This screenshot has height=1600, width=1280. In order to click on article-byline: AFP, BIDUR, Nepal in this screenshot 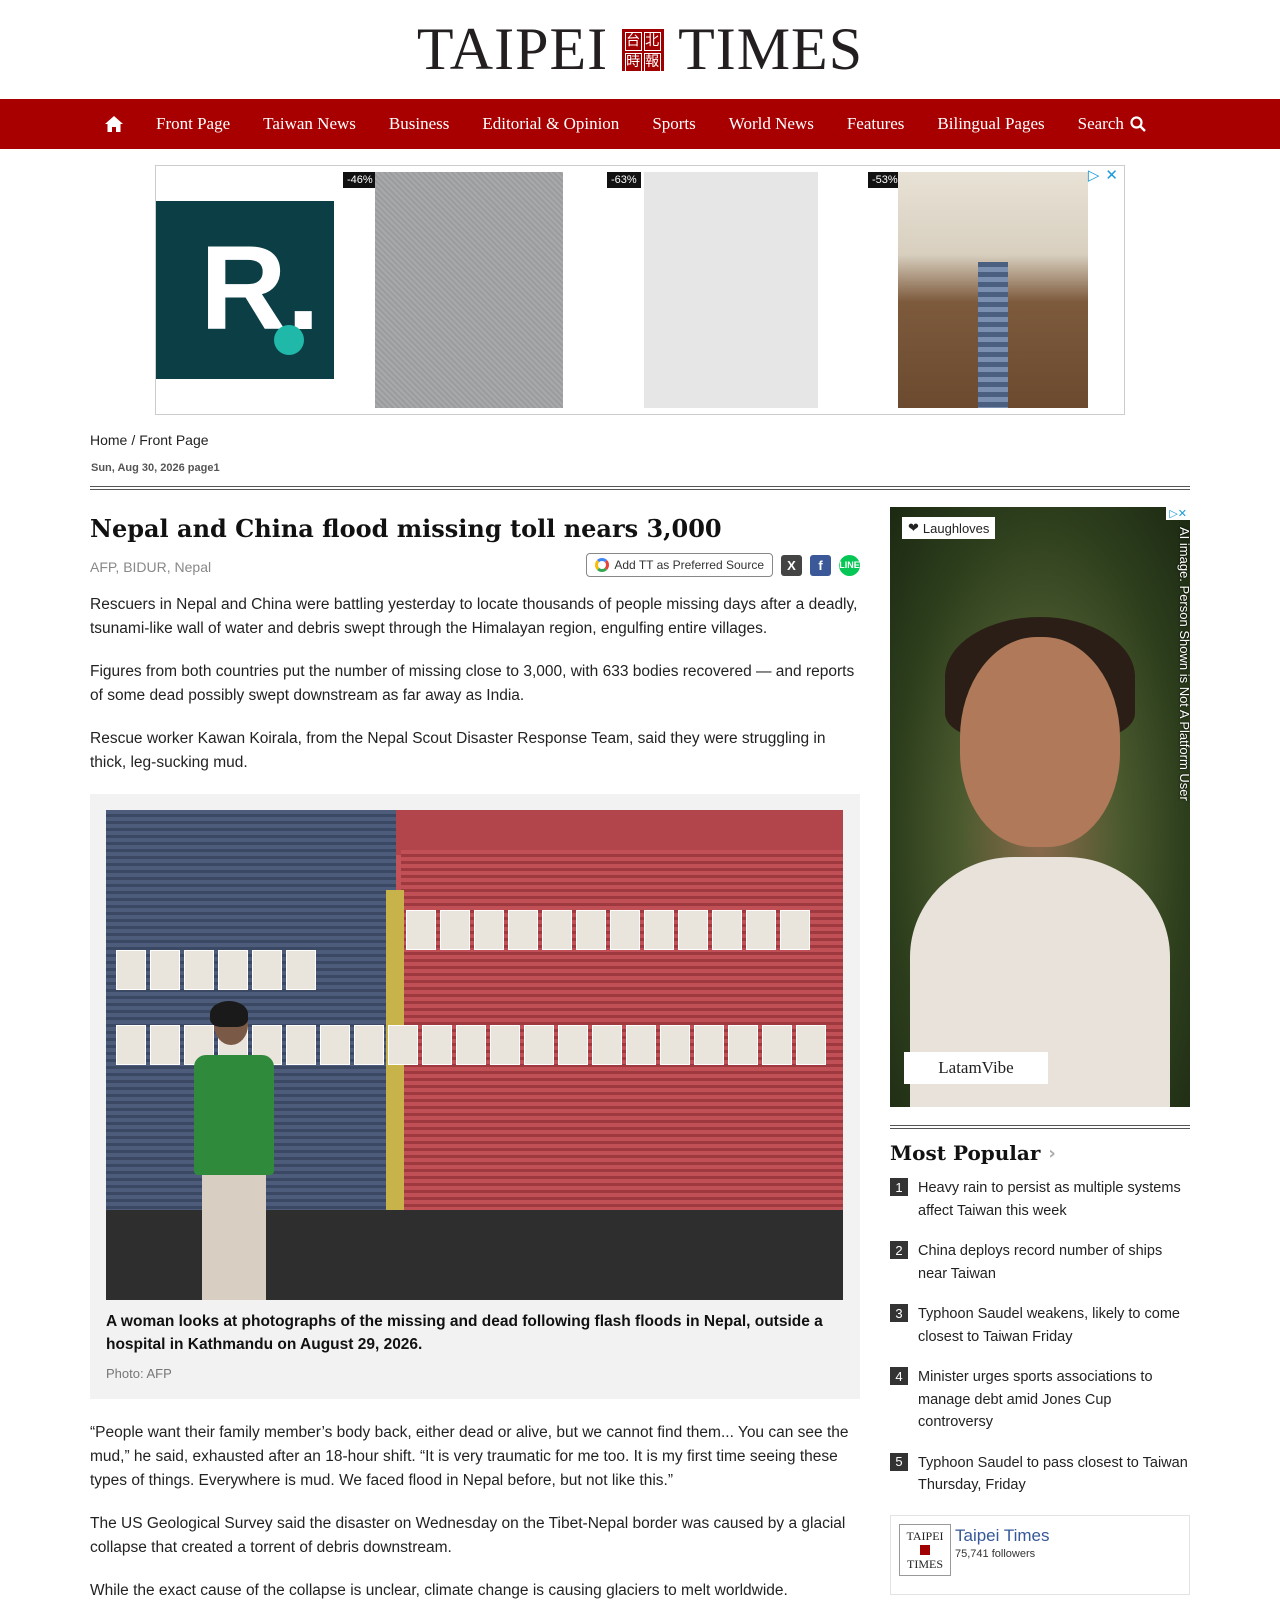, I will do `click(151, 567)`.